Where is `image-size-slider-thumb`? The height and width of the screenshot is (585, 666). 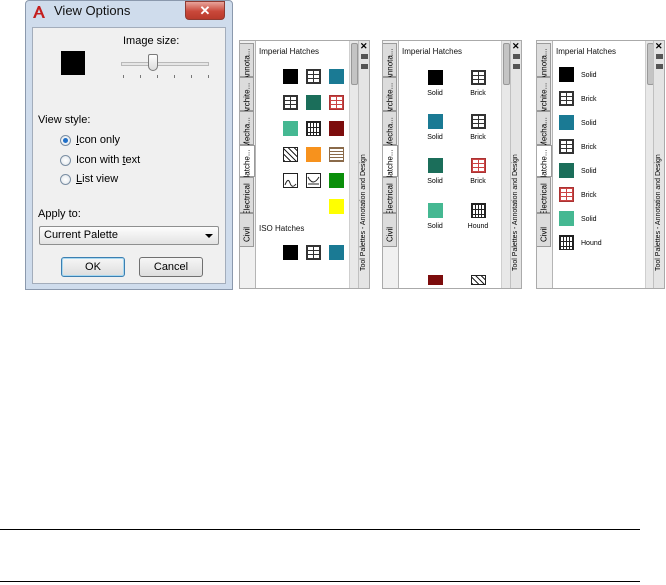 image-size-slider-thumb is located at coordinates (153, 62).